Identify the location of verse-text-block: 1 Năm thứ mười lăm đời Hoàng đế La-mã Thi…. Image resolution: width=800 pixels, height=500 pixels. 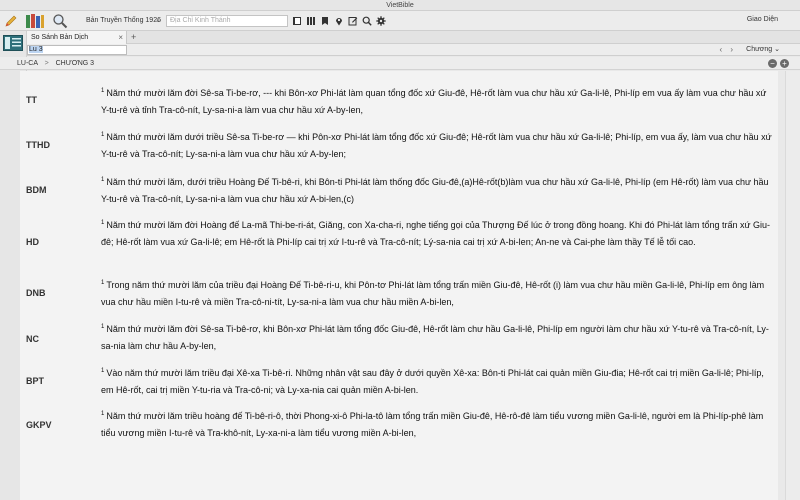
(437, 233).